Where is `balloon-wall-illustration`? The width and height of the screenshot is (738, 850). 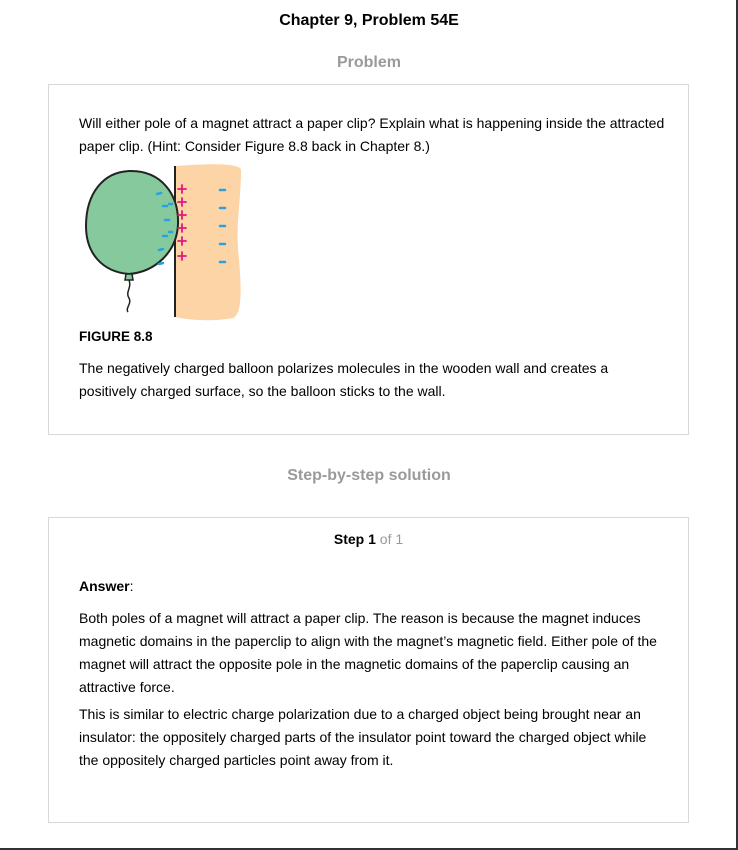
balloon-wall-illustration is located at coordinates (162, 242).